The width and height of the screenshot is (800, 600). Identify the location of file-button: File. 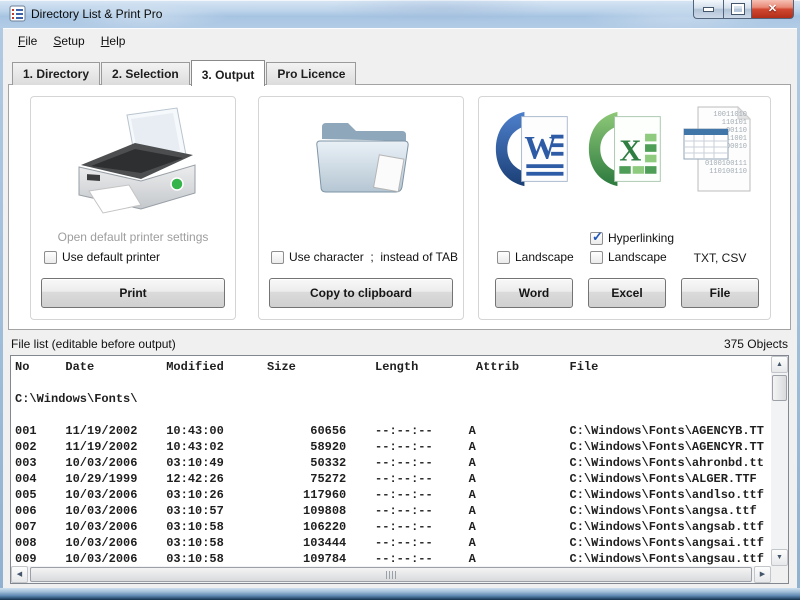
(720, 293).